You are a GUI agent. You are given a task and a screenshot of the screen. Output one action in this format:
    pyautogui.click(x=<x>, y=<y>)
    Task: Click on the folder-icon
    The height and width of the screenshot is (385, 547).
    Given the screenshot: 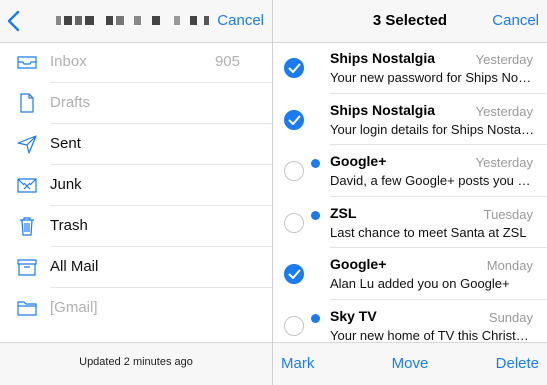 What is the action you would take?
    pyautogui.click(x=27, y=308)
    